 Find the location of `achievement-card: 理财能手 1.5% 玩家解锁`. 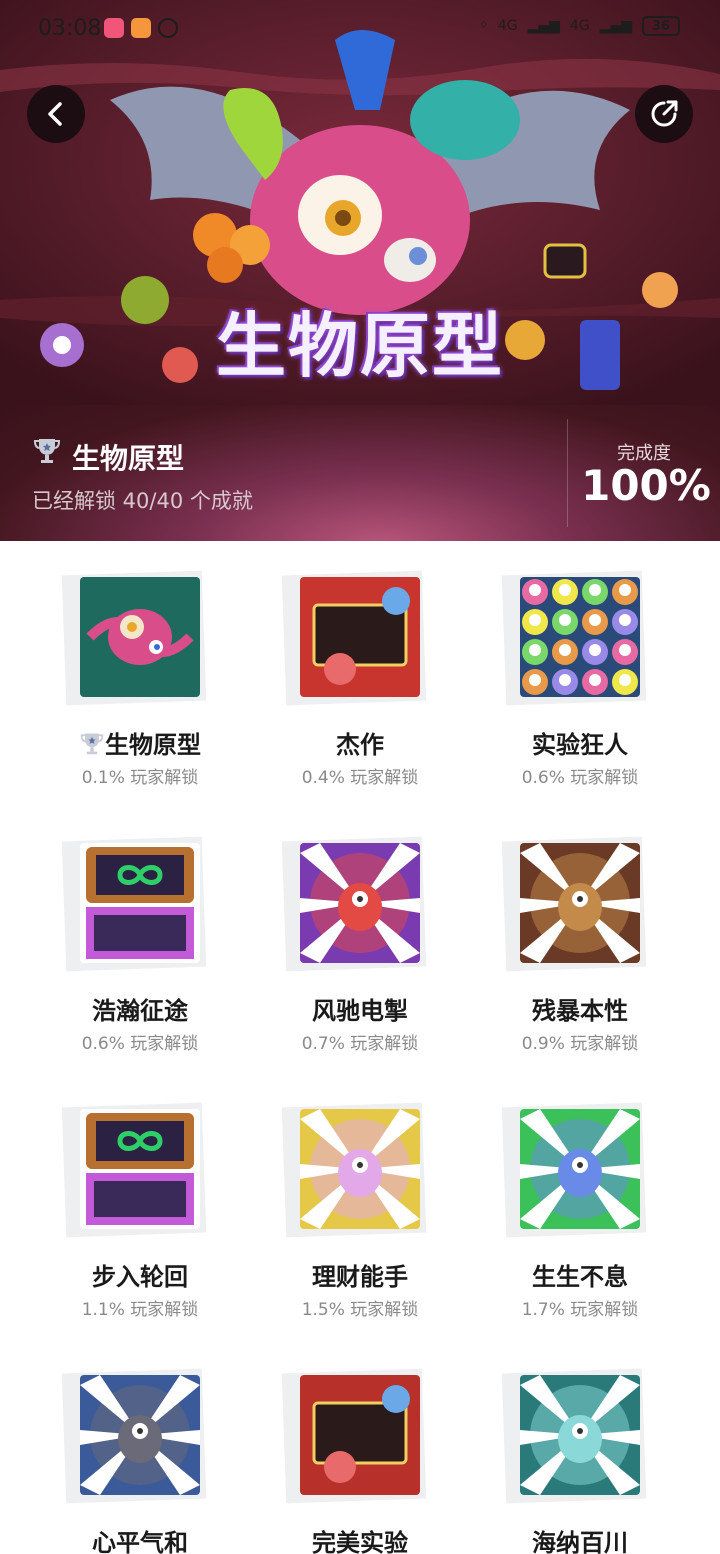

achievement-card: 理财能手 1.5% 玩家解锁 is located at coordinates (360, 1206).